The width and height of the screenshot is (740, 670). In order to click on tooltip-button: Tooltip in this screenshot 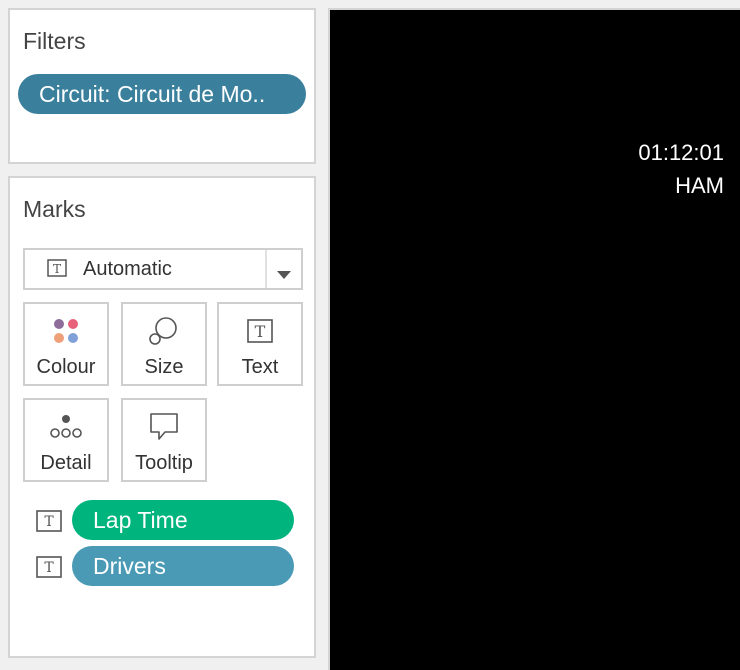, I will do `click(164, 440)`.